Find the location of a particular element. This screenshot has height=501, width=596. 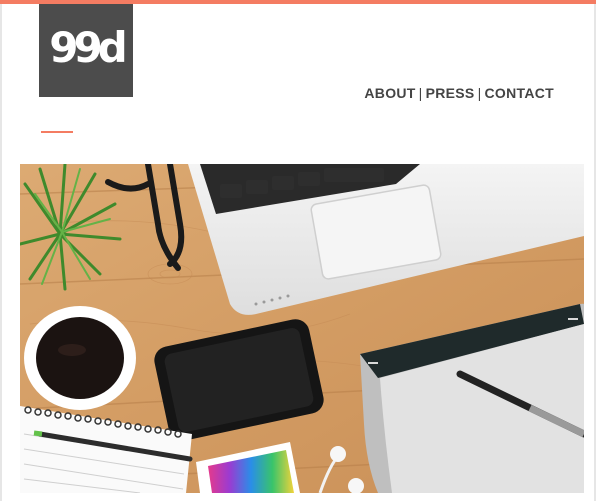

nav-contact-link: CONTACT is located at coordinates (520, 93).